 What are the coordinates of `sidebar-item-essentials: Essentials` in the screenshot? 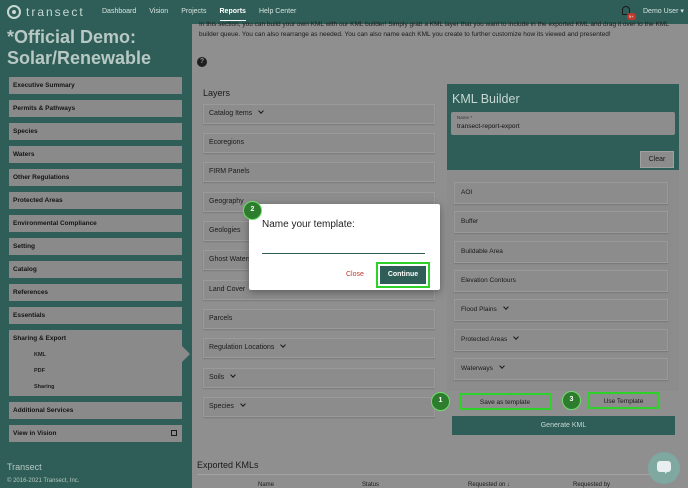 It's located at (95, 315).